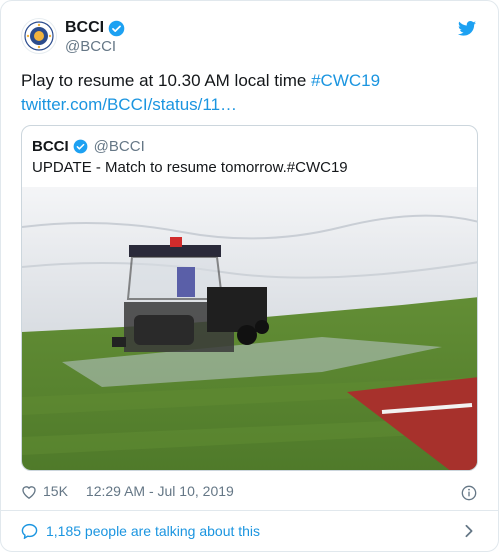 The image size is (499, 552). I want to click on author-avatar, so click(39, 36).